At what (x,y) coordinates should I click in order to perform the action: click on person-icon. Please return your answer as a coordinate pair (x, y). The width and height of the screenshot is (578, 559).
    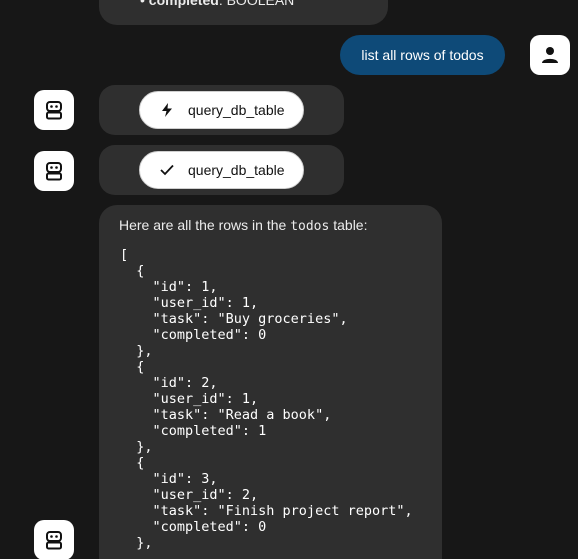
    Looking at the image, I should click on (550, 55).